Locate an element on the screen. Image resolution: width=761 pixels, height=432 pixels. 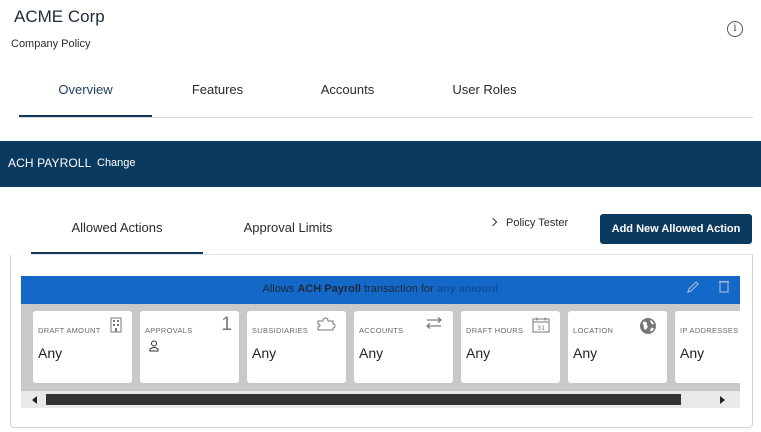
tab-features: Features is located at coordinates (217, 89).